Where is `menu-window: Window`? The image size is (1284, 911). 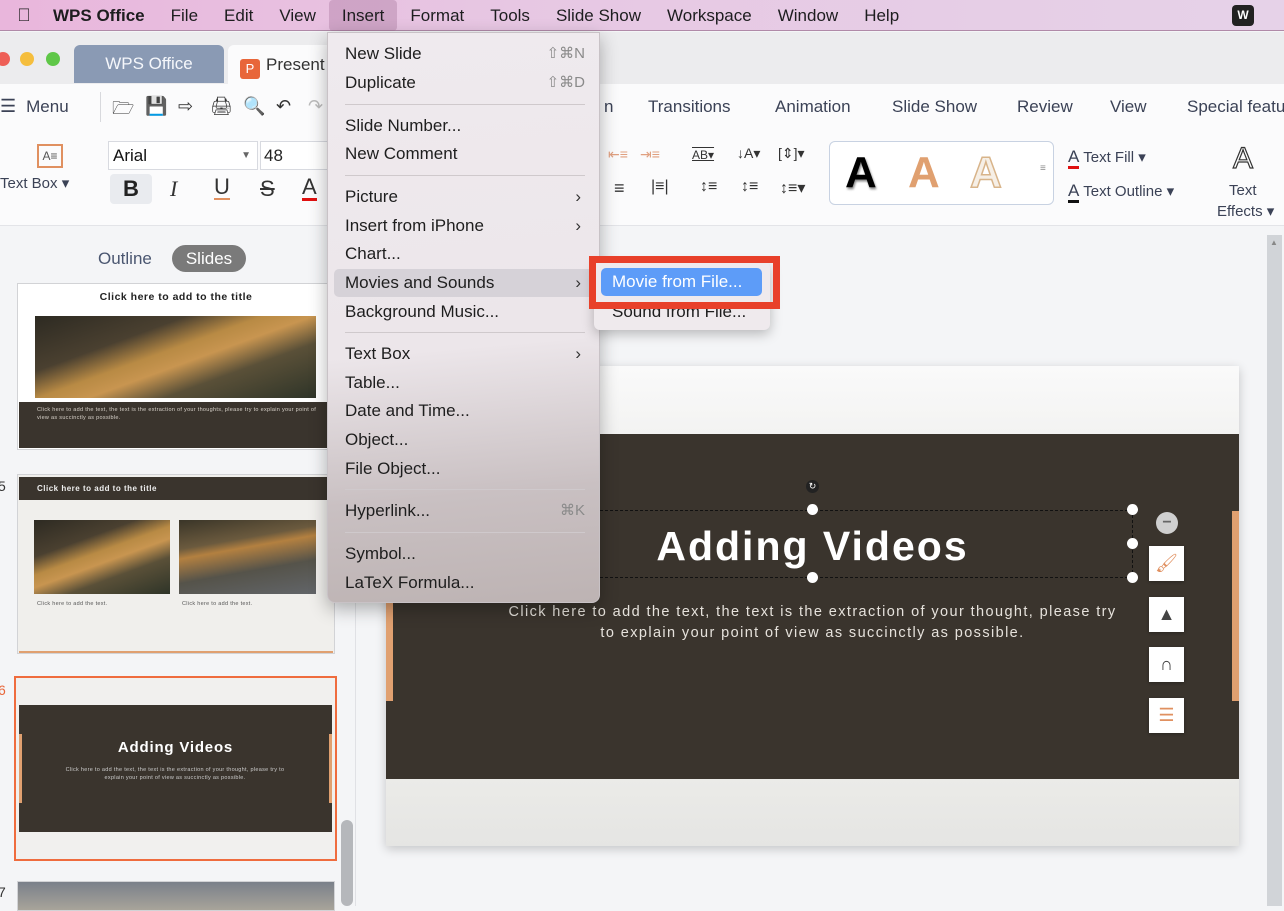 menu-window: Window is located at coordinates (808, 15).